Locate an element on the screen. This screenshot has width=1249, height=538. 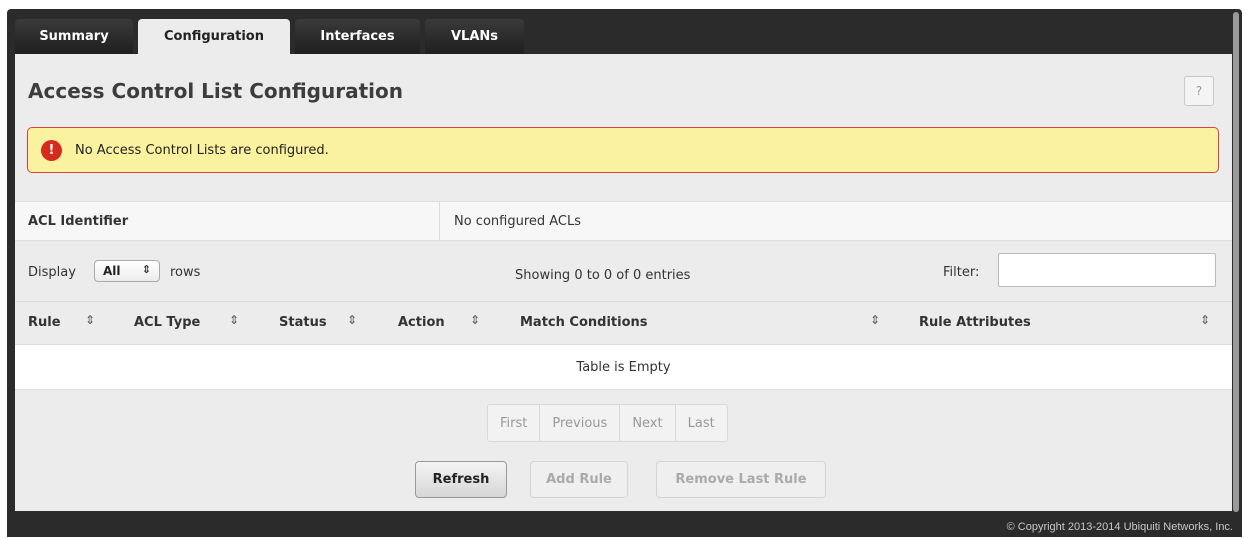
page-previous-button: Previous is located at coordinates (580, 423).